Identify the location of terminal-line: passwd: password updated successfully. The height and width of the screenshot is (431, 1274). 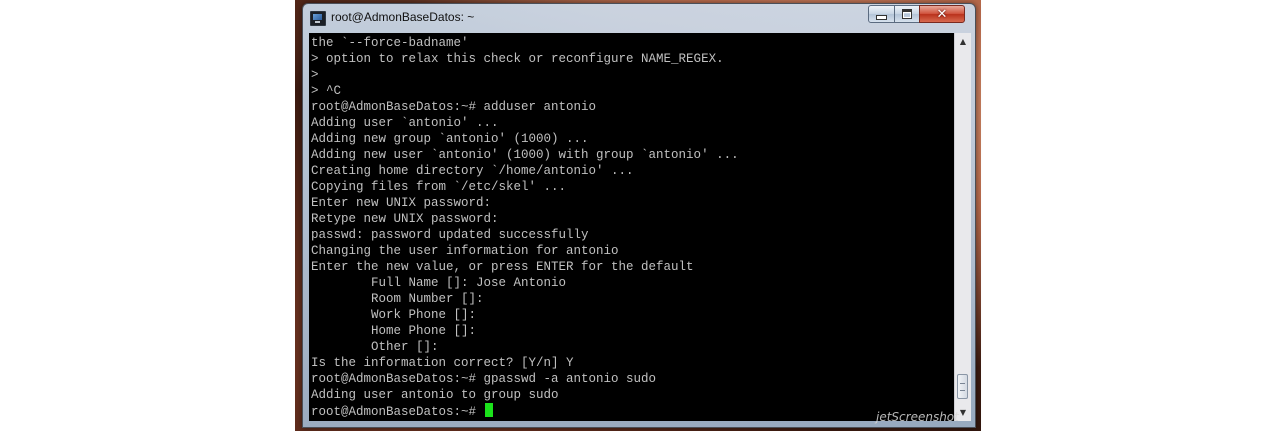
(450, 235).